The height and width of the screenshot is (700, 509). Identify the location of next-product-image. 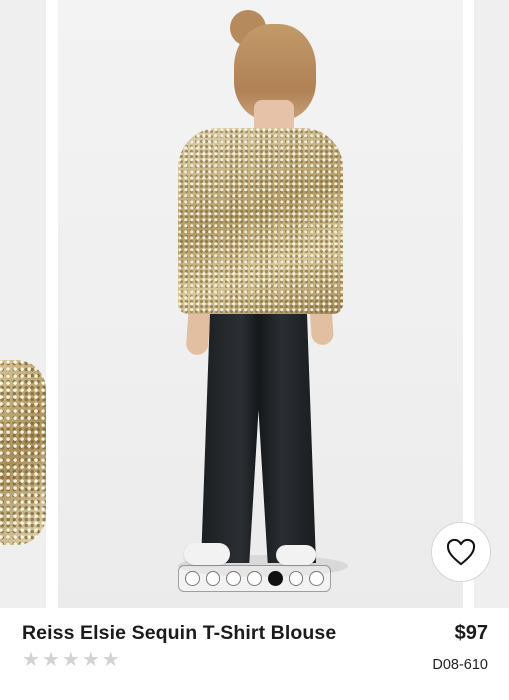
(491, 304).